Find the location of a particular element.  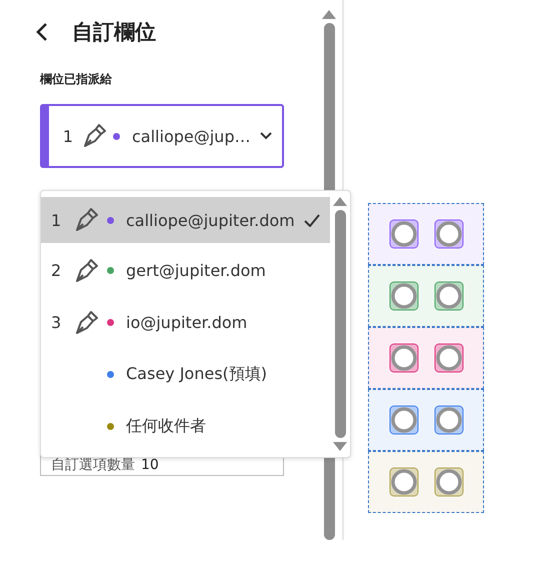

menu-item: Casey Jones(預填) is located at coordinates (185, 375).